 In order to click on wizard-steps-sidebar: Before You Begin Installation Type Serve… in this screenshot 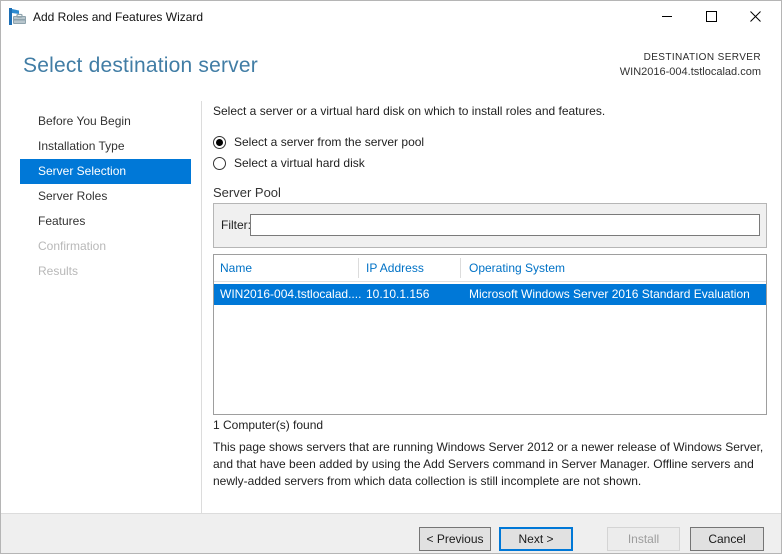, I will do `click(105, 196)`.